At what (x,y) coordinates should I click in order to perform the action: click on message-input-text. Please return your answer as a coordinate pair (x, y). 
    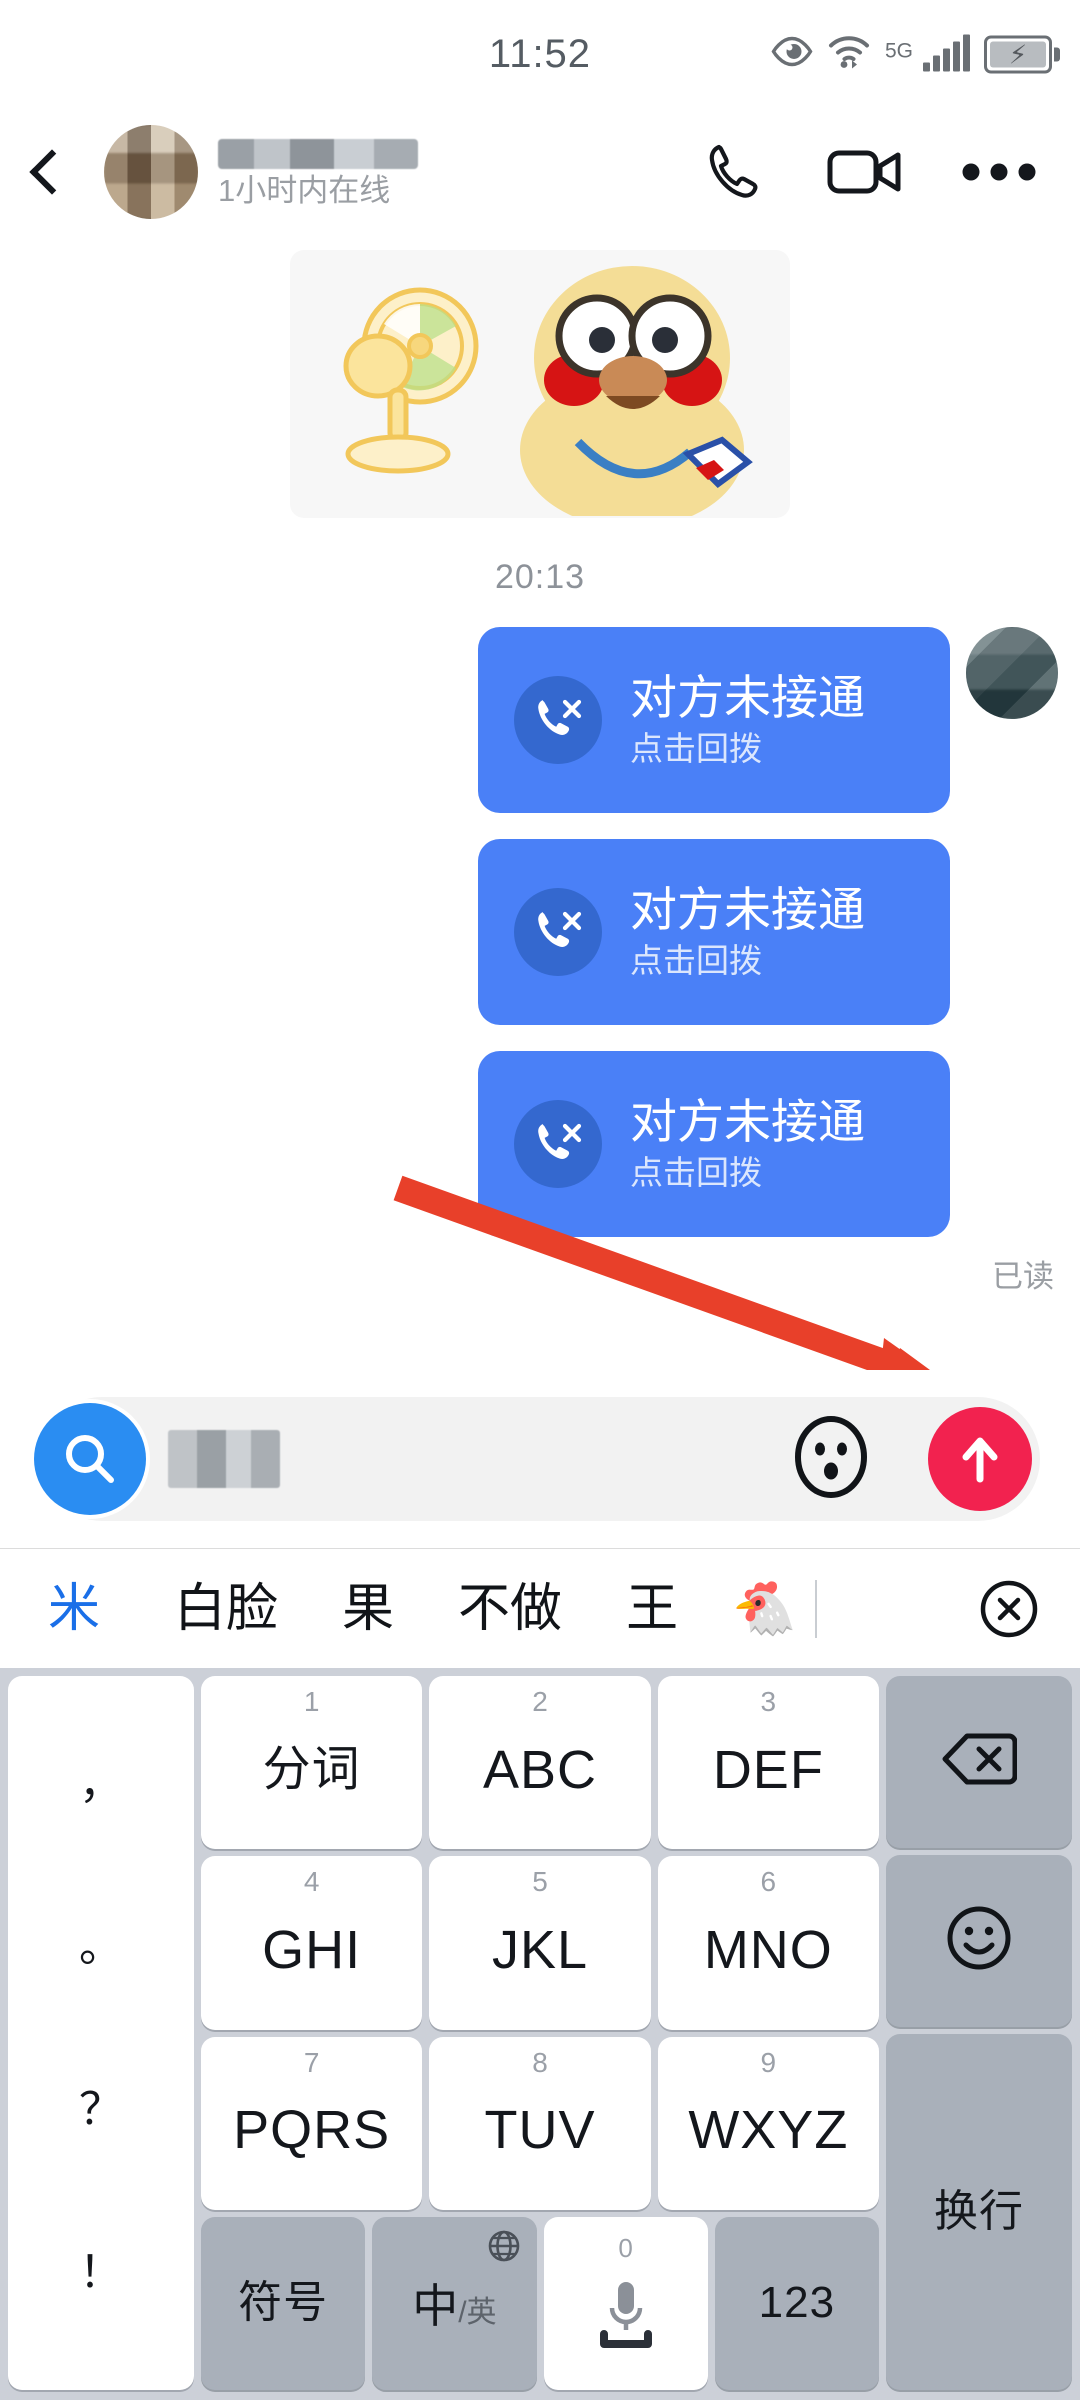
    Looking at the image, I should click on (224, 1459).